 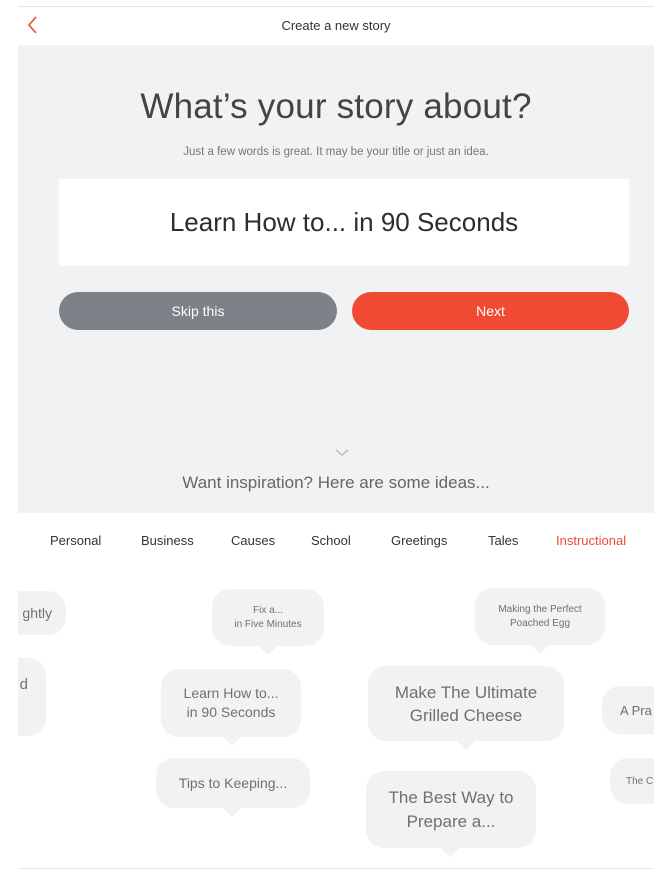 What do you see at coordinates (32, 697) in the screenshot?
I see `idea-bubble: d` at bounding box center [32, 697].